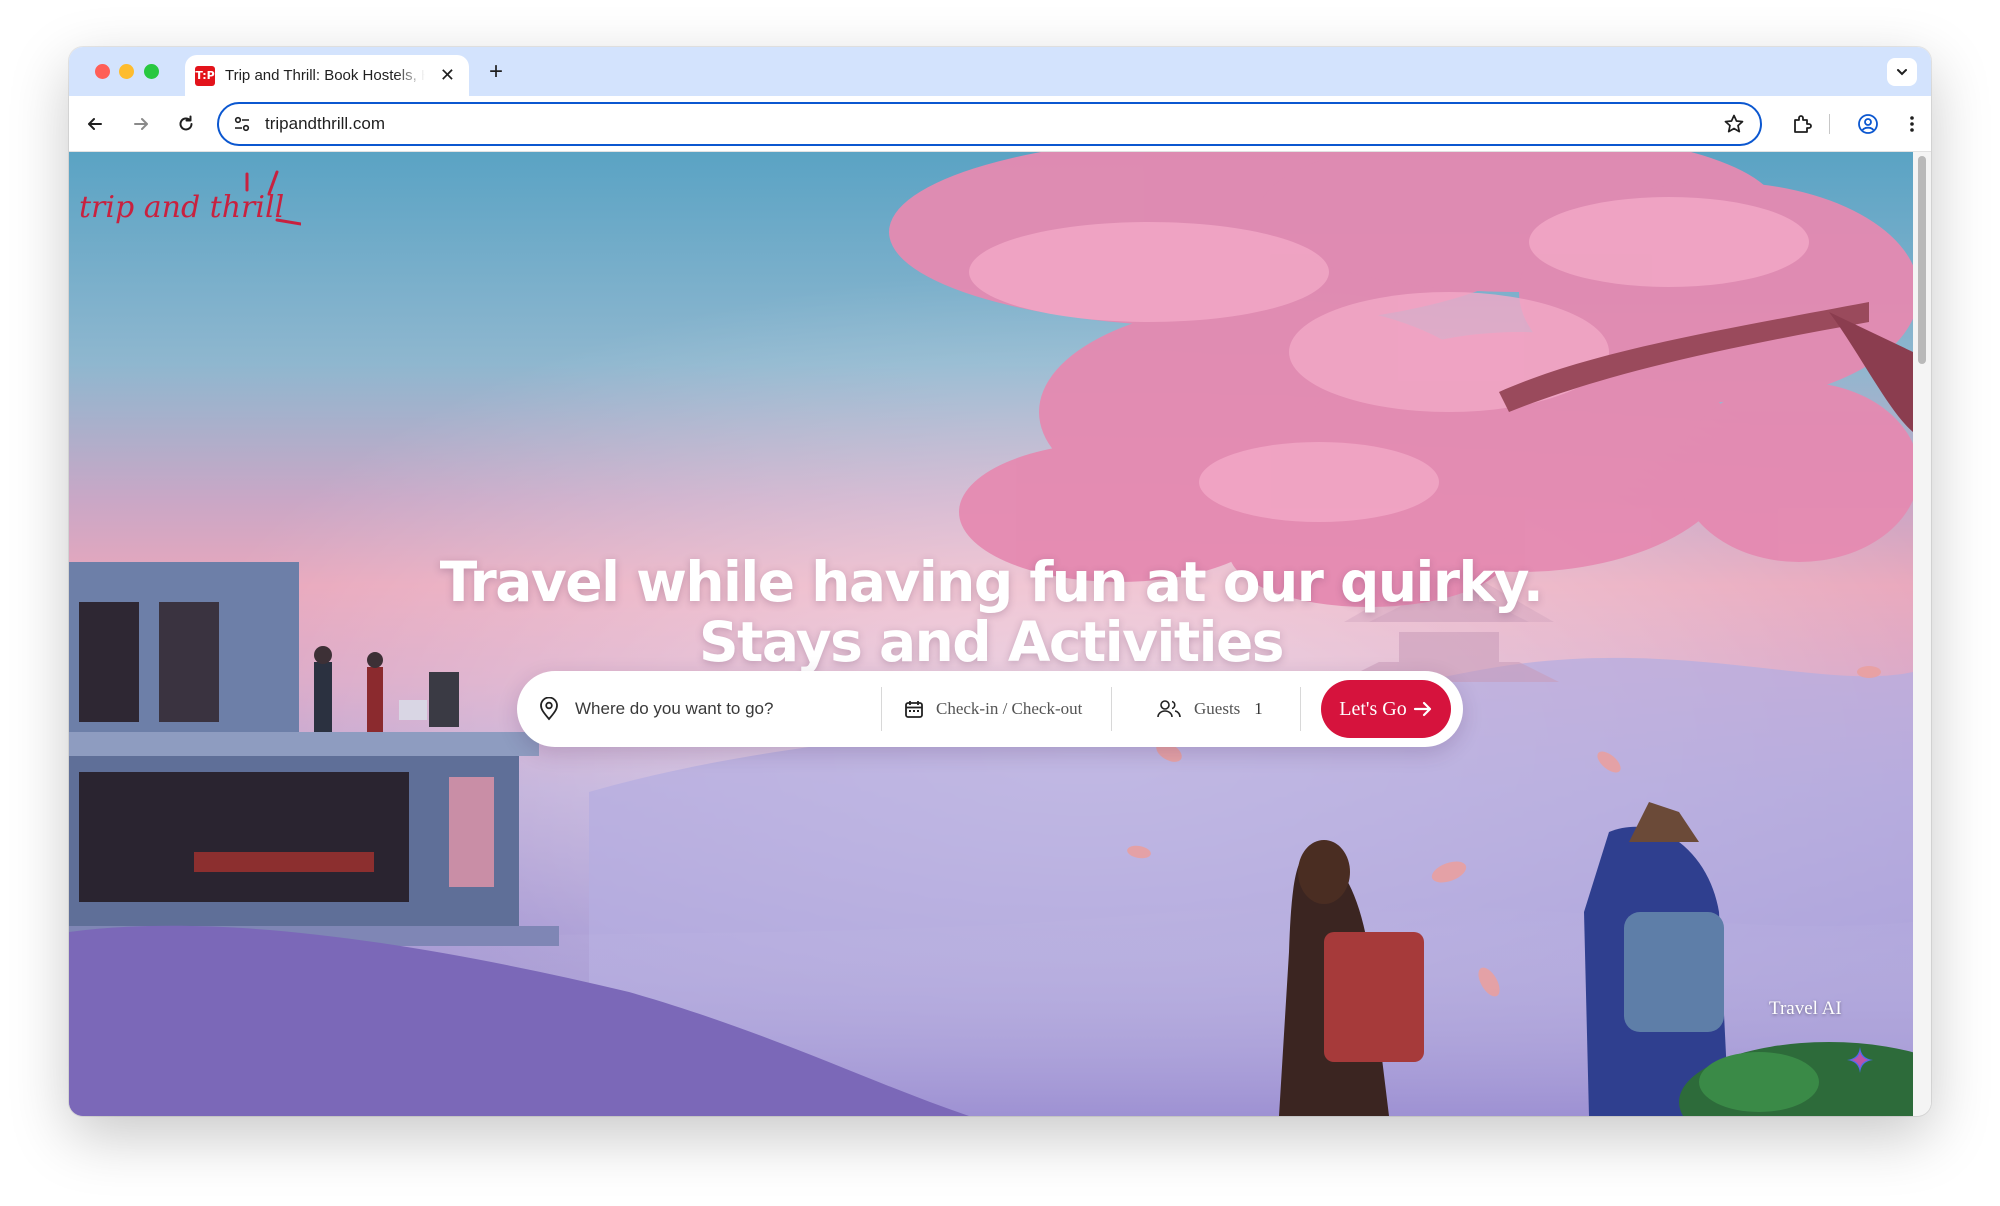 The image size is (2000, 1206). Describe the element at coordinates (1922, 260) in the screenshot. I see `scrollbar-thumb` at that location.